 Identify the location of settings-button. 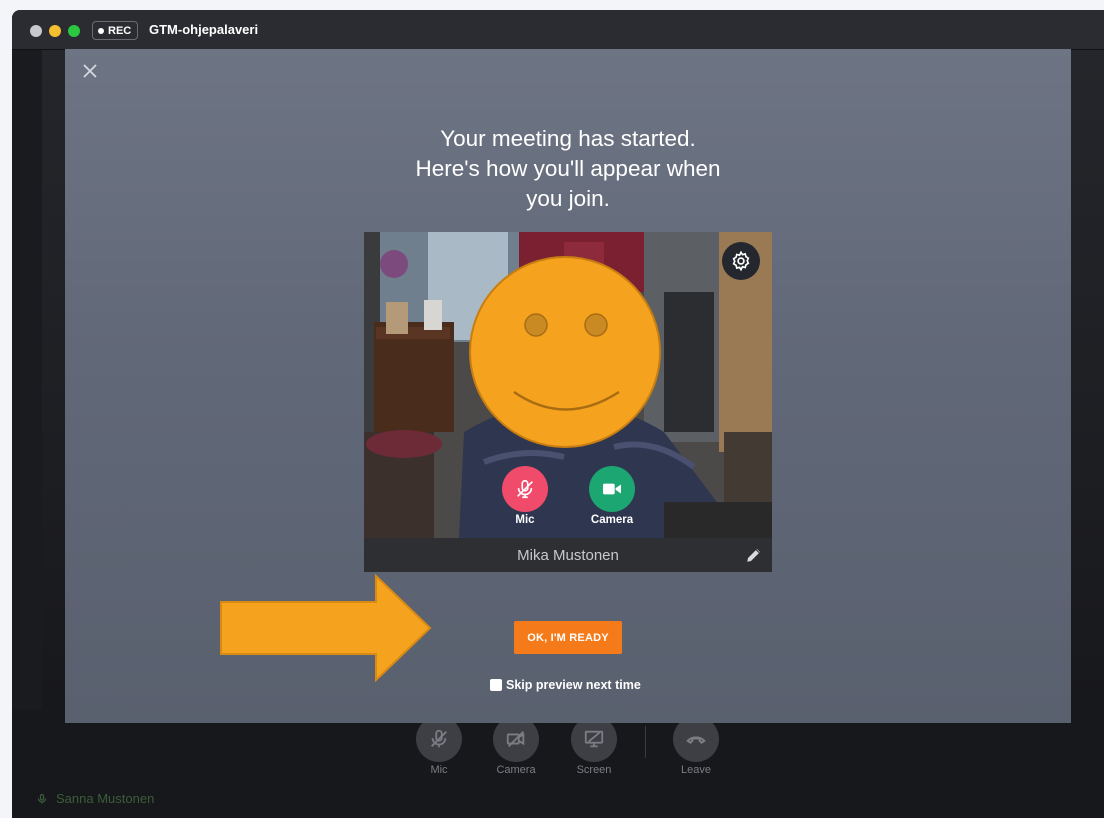
(741, 261).